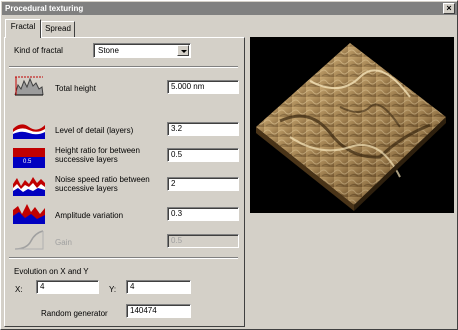  I want to click on height-ratio-label-2: successive layers, so click(86, 159).